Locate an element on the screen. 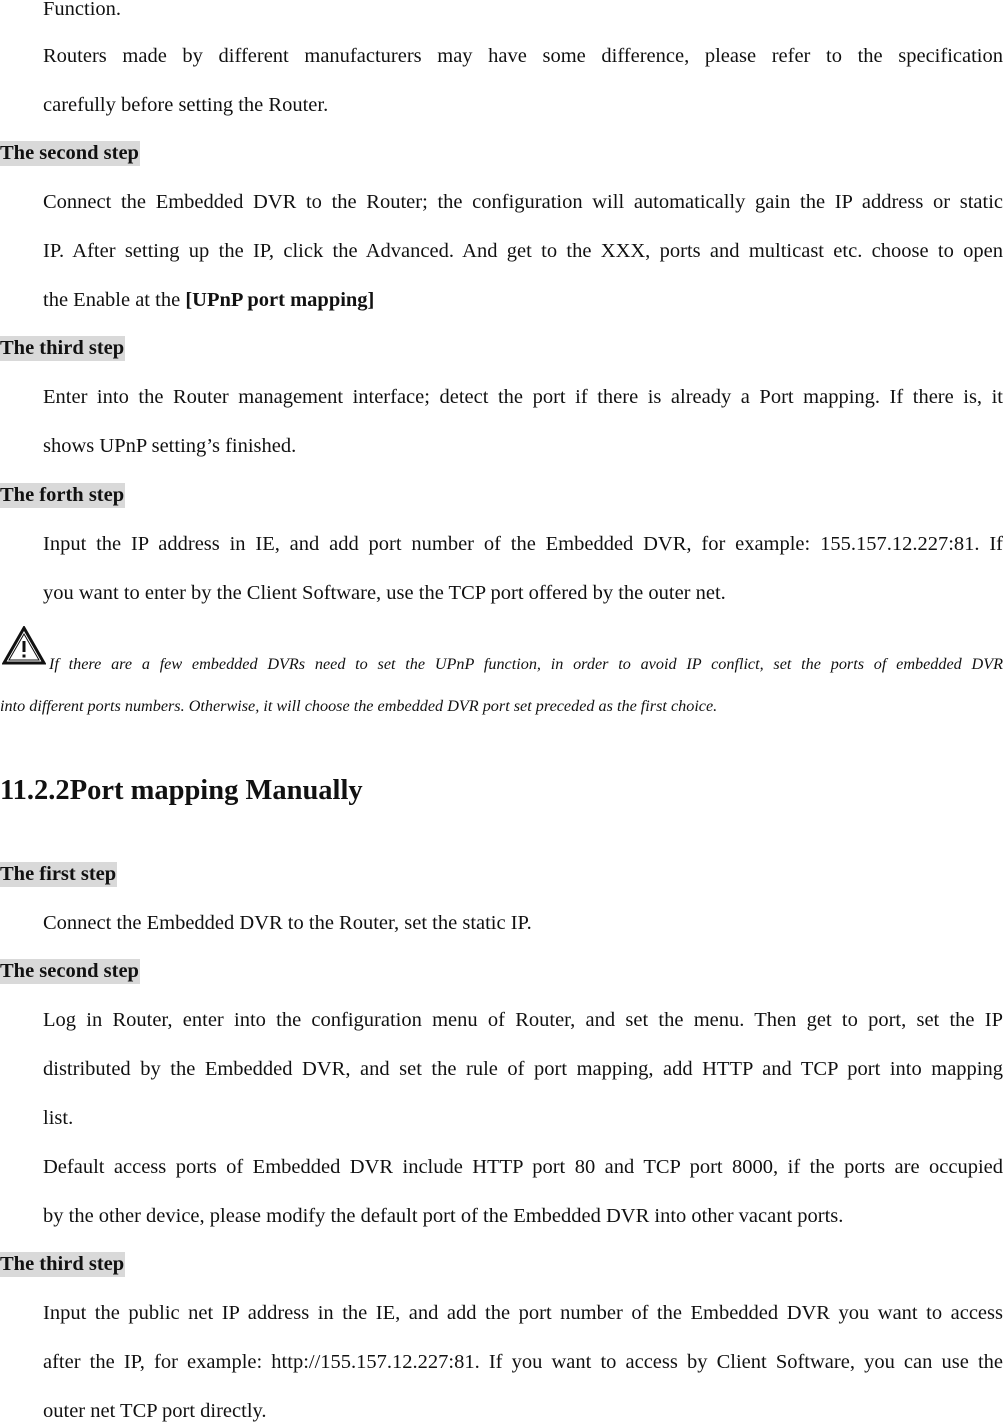 This screenshot has width=1005, height=1423. section-title: Port mapping Manually is located at coordinates (216, 790).